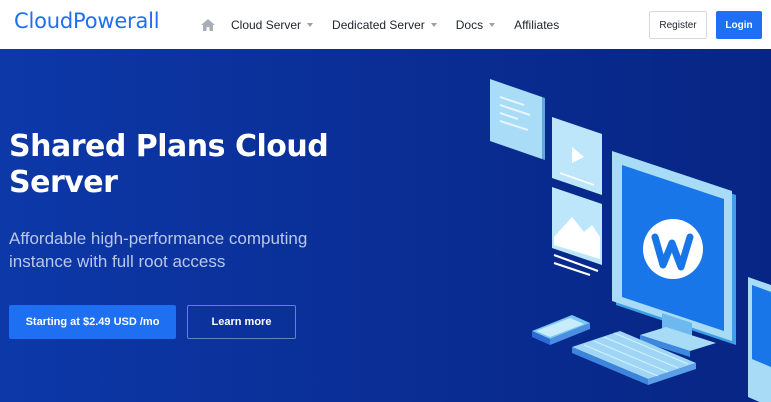 This screenshot has height=402, width=771. What do you see at coordinates (92, 322) in the screenshot?
I see `pricing-cta-button: Starting at $2.49 USD /mo` at bounding box center [92, 322].